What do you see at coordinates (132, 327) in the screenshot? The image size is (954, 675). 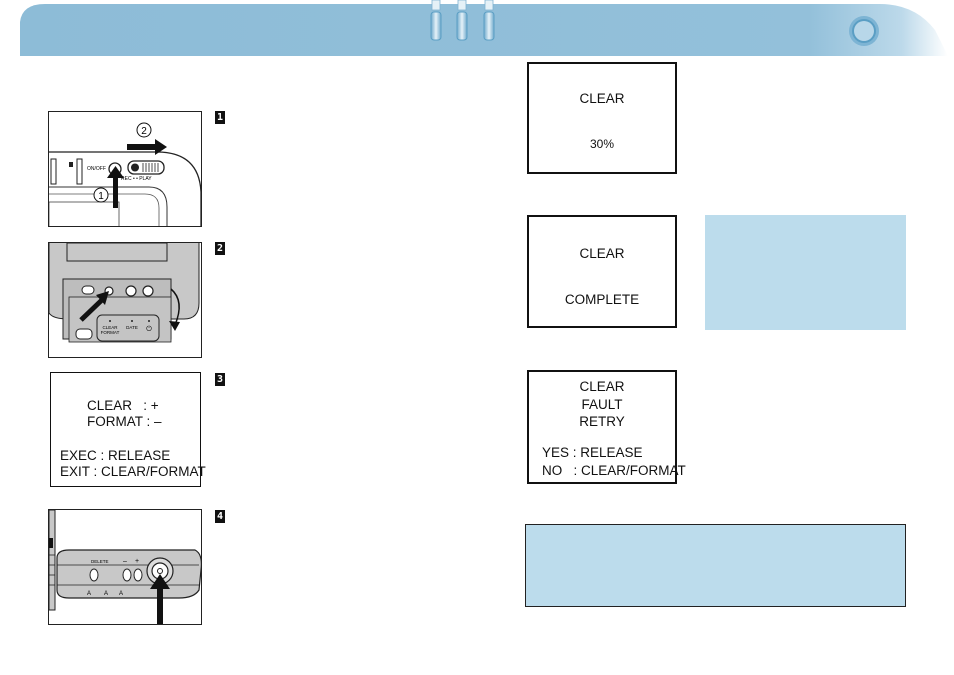 I see `date-label: DATE` at bounding box center [132, 327].